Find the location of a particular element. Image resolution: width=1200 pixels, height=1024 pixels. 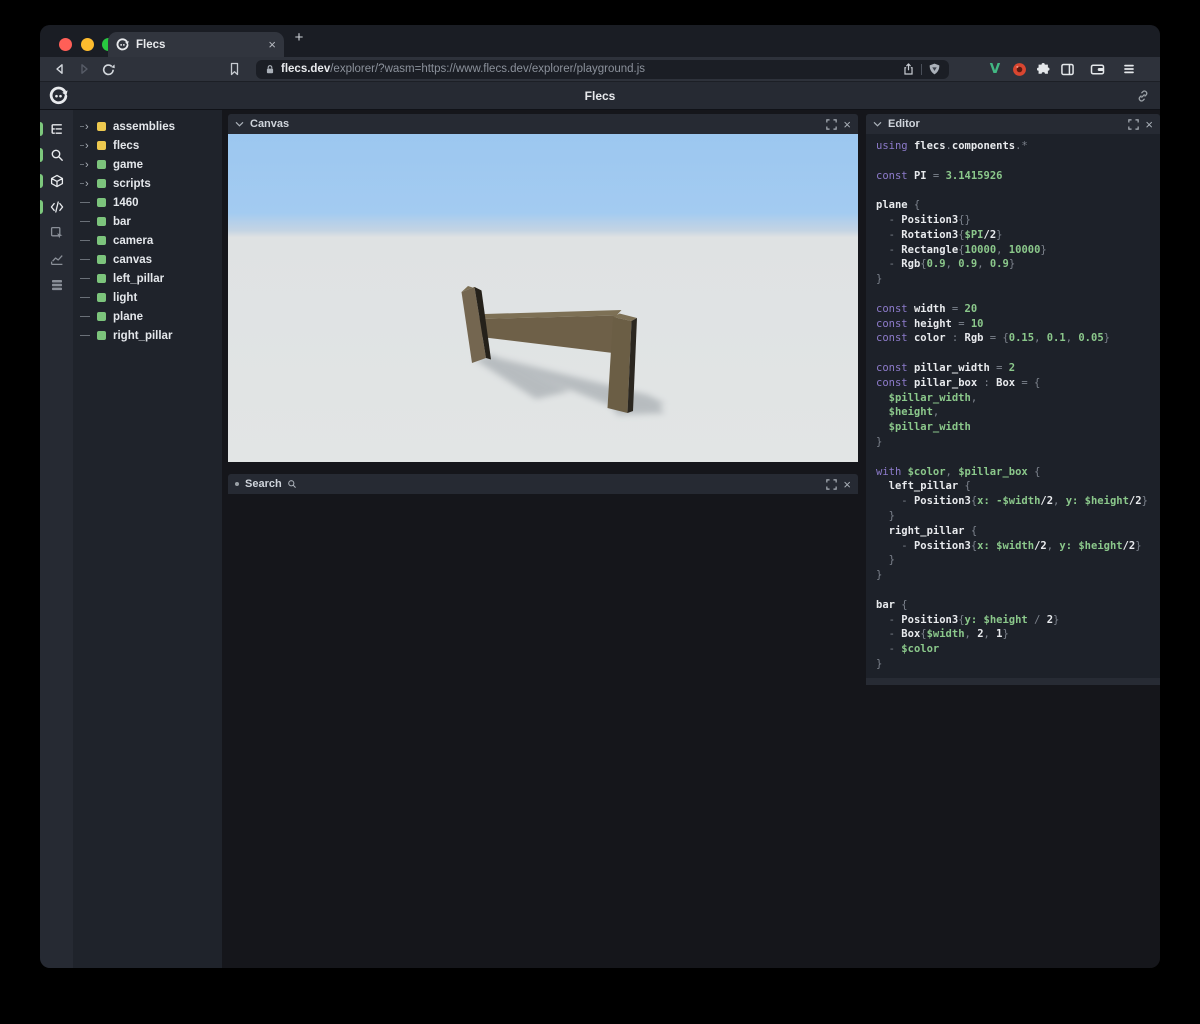

sidebar-item-chart is located at coordinates (56, 259).